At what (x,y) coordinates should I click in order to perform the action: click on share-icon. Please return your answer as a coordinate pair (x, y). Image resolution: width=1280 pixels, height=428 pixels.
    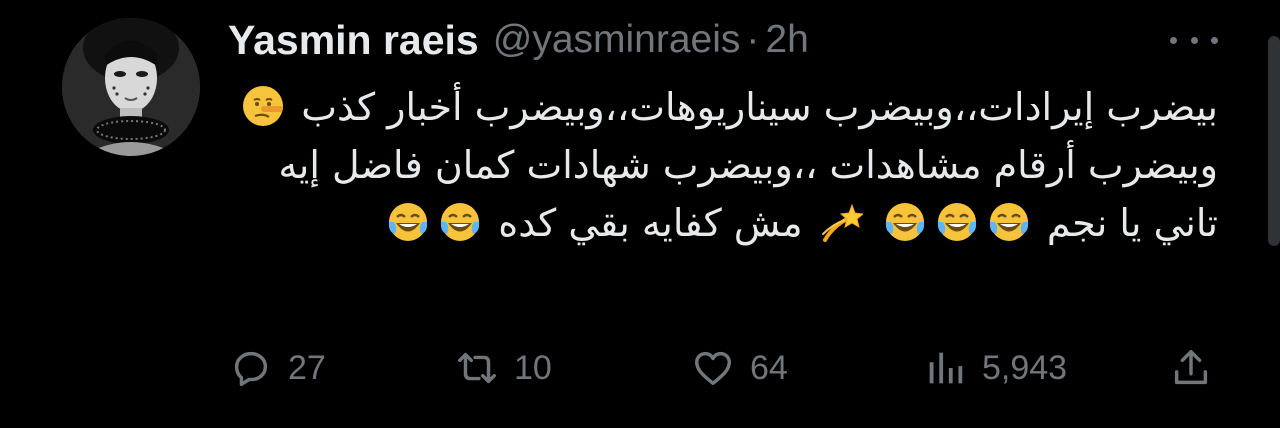
    Looking at the image, I should click on (1191, 367).